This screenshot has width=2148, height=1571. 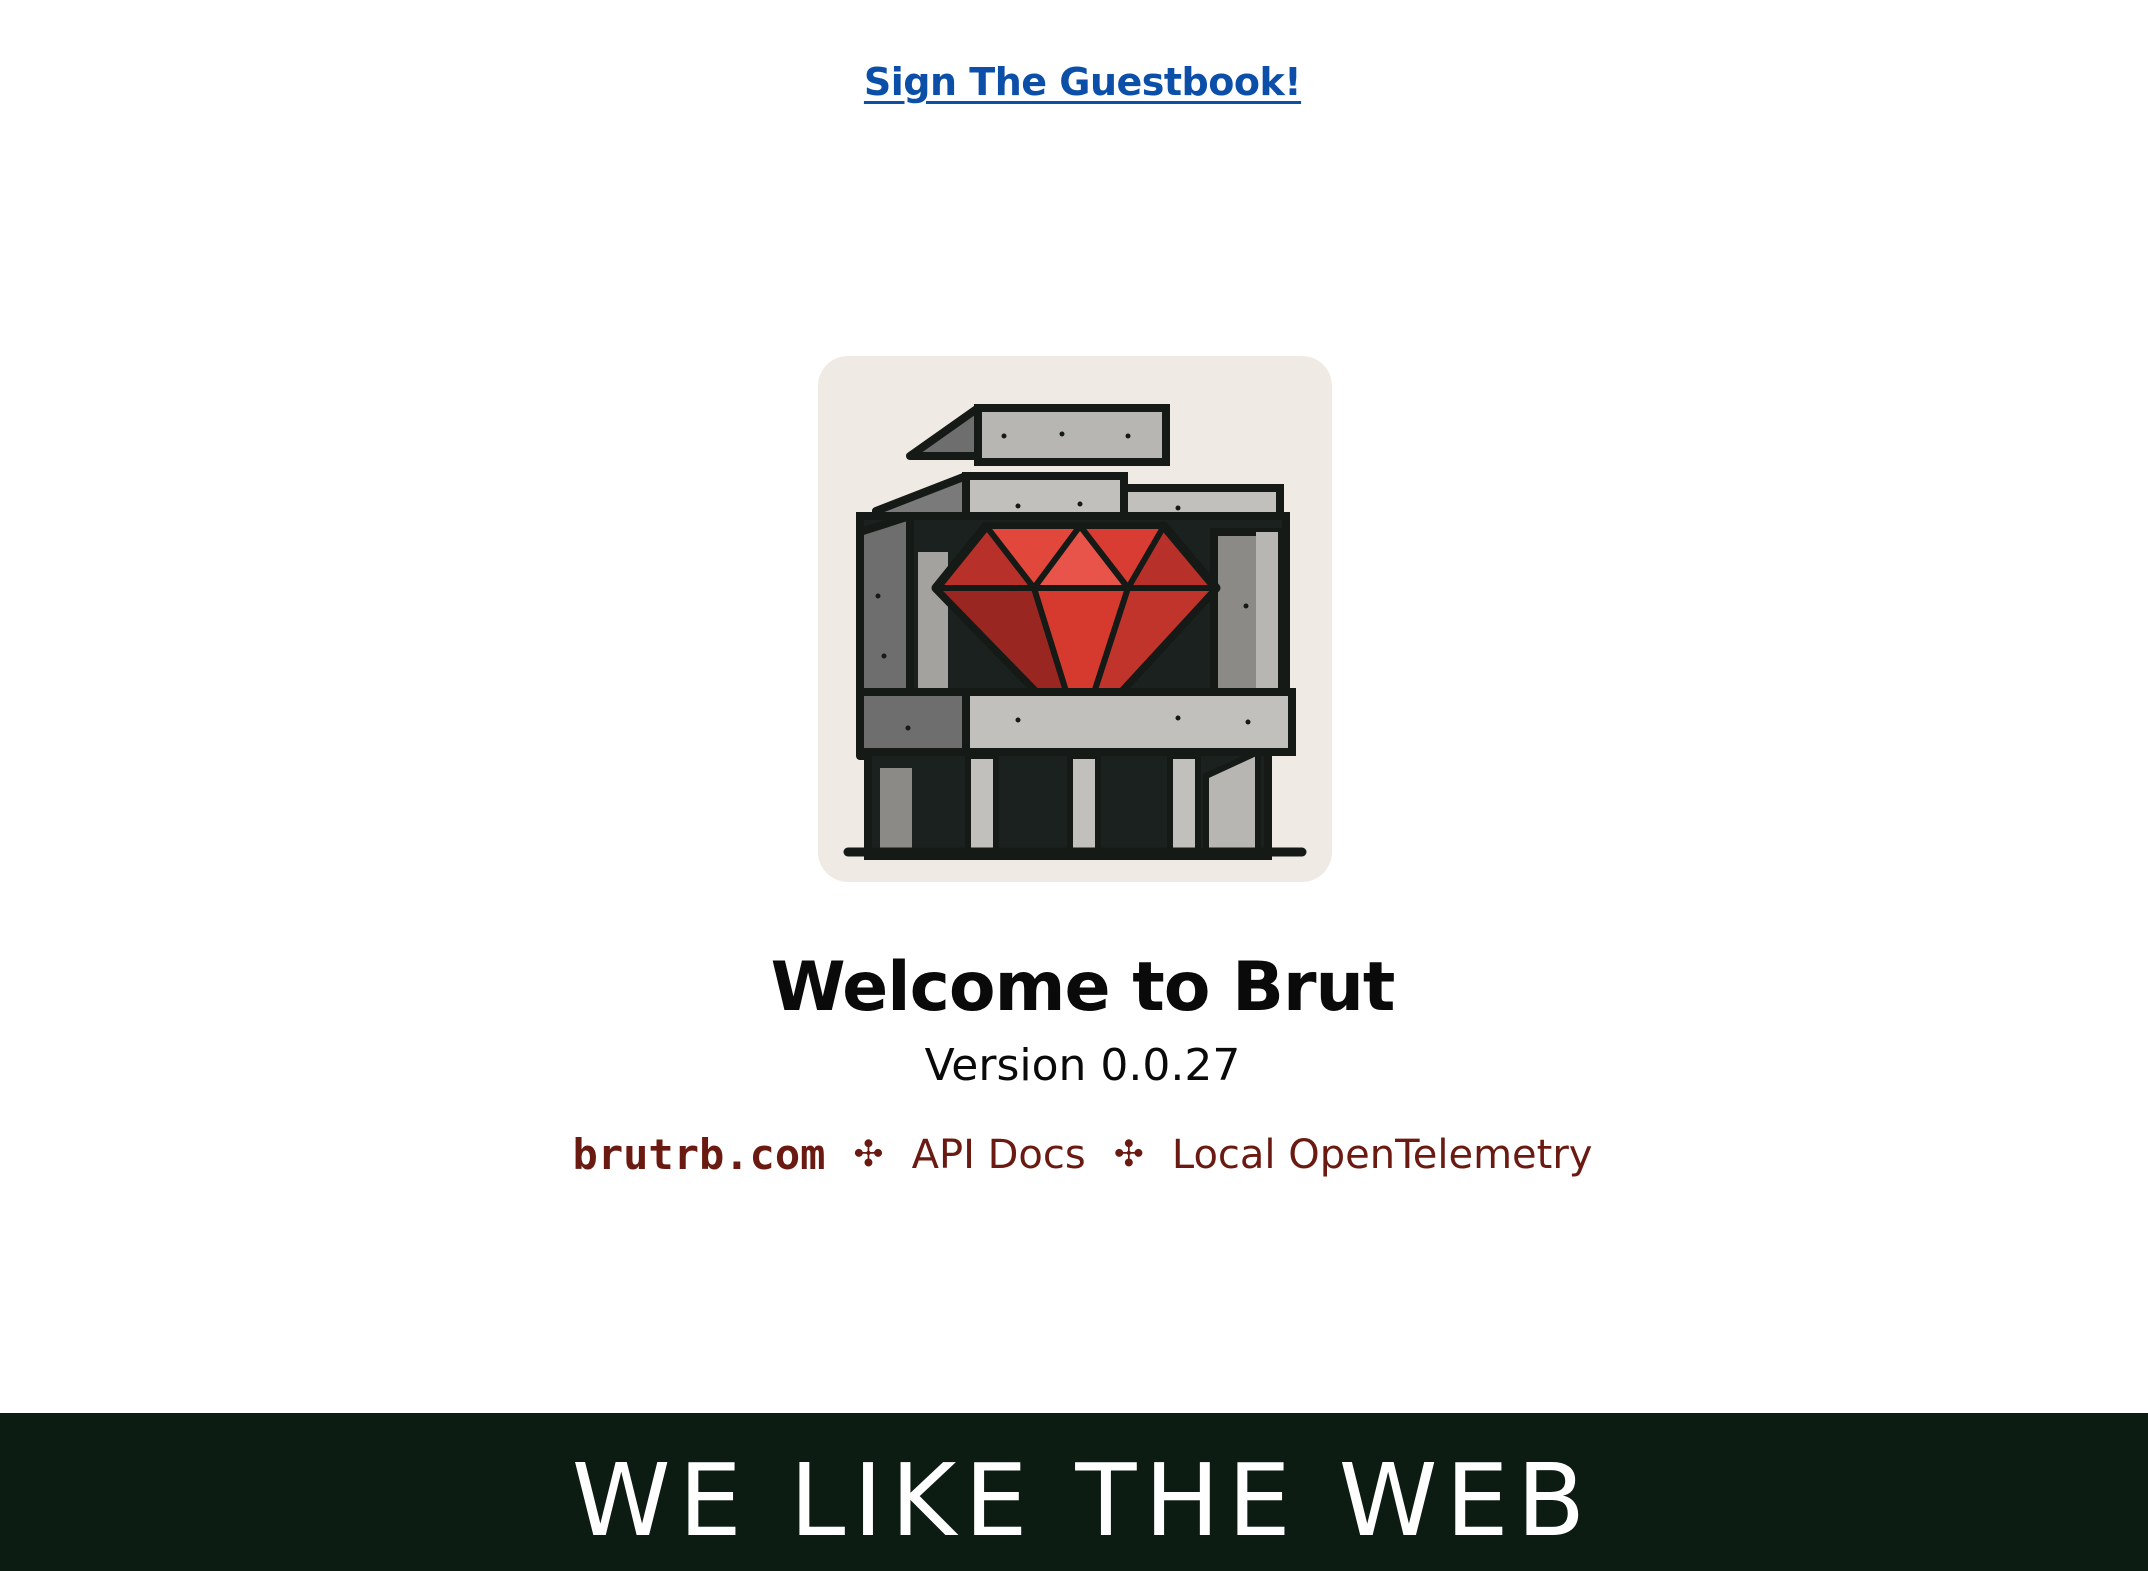 I want to click on brutrb-link: brutrb.com, so click(x=699, y=1154).